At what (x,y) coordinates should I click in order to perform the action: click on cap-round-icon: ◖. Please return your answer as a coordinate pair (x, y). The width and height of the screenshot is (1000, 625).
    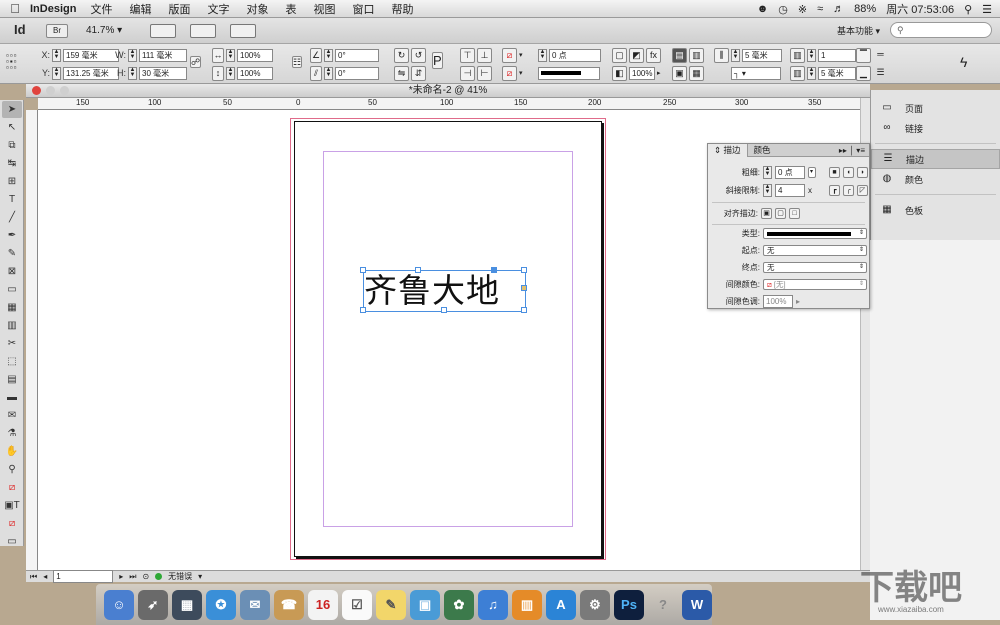
    Looking at the image, I should click on (848, 172).